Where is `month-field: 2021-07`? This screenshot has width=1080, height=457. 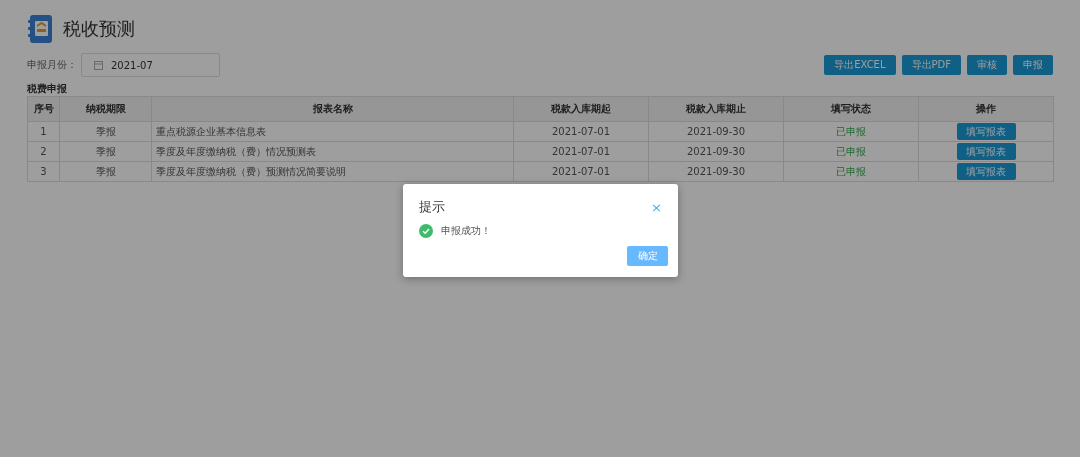 month-field: 2021-07 is located at coordinates (150, 65).